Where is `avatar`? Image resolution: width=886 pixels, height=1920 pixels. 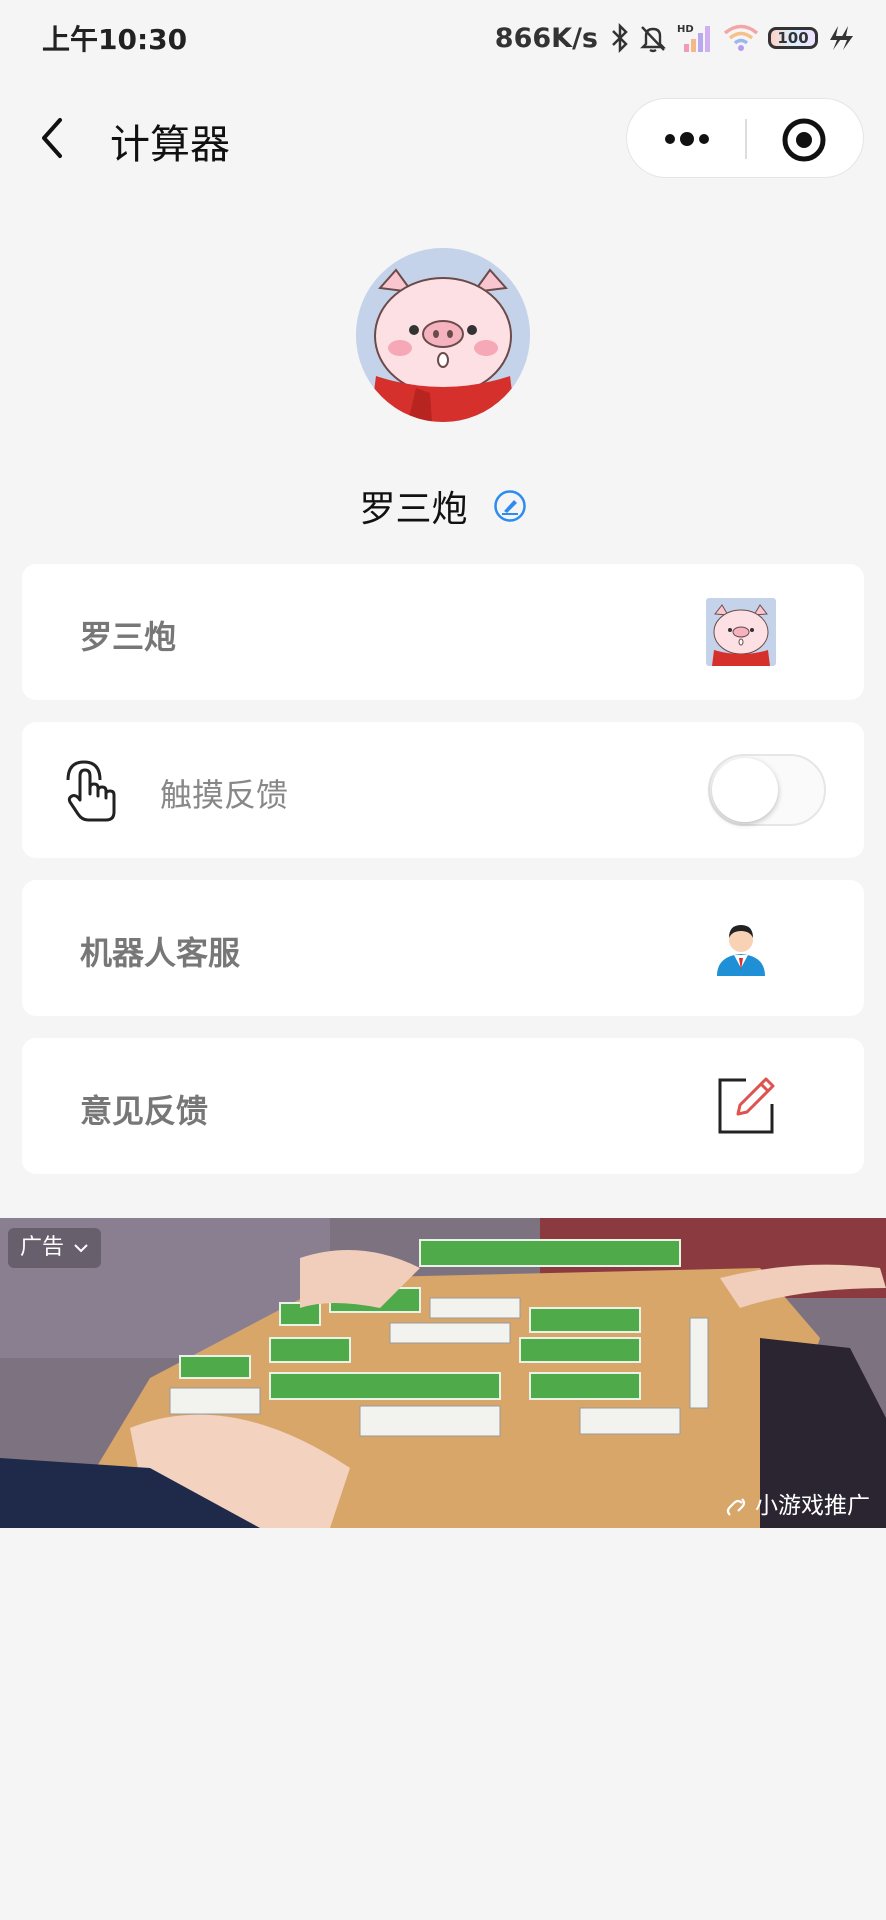
avatar is located at coordinates (443, 335).